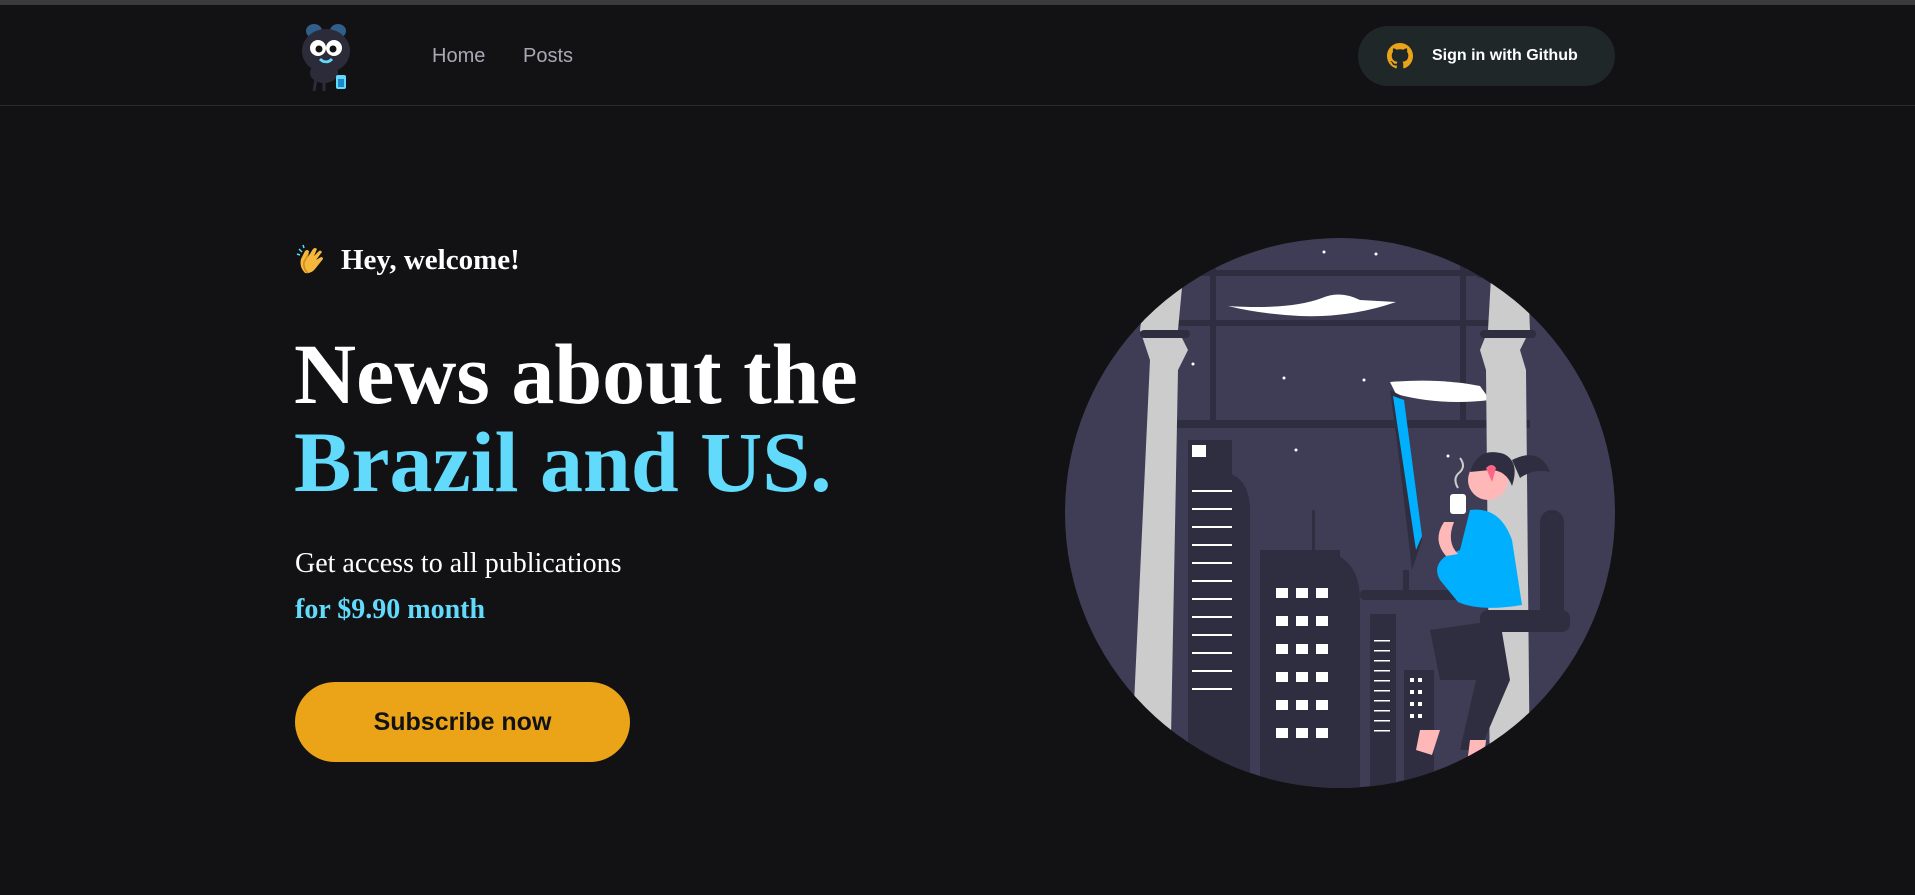 This screenshot has width=1915, height=895. What do you see at coordinates (312, 260) in the screenshot?
I see `clapping-hands-icon` at bounding box center [312, 260].